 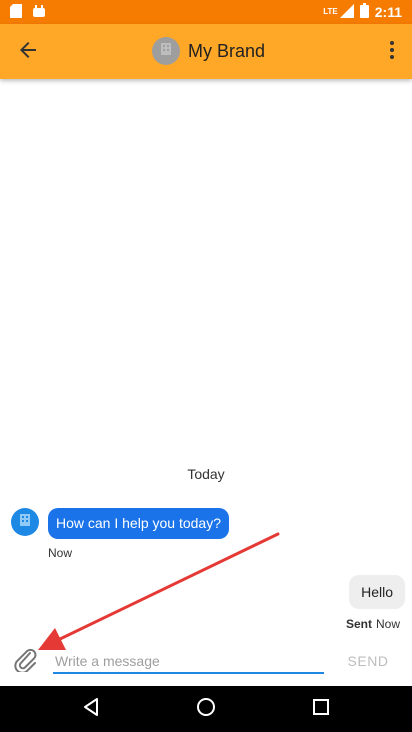 I want to click on back-button, so click(x=28, y=52).